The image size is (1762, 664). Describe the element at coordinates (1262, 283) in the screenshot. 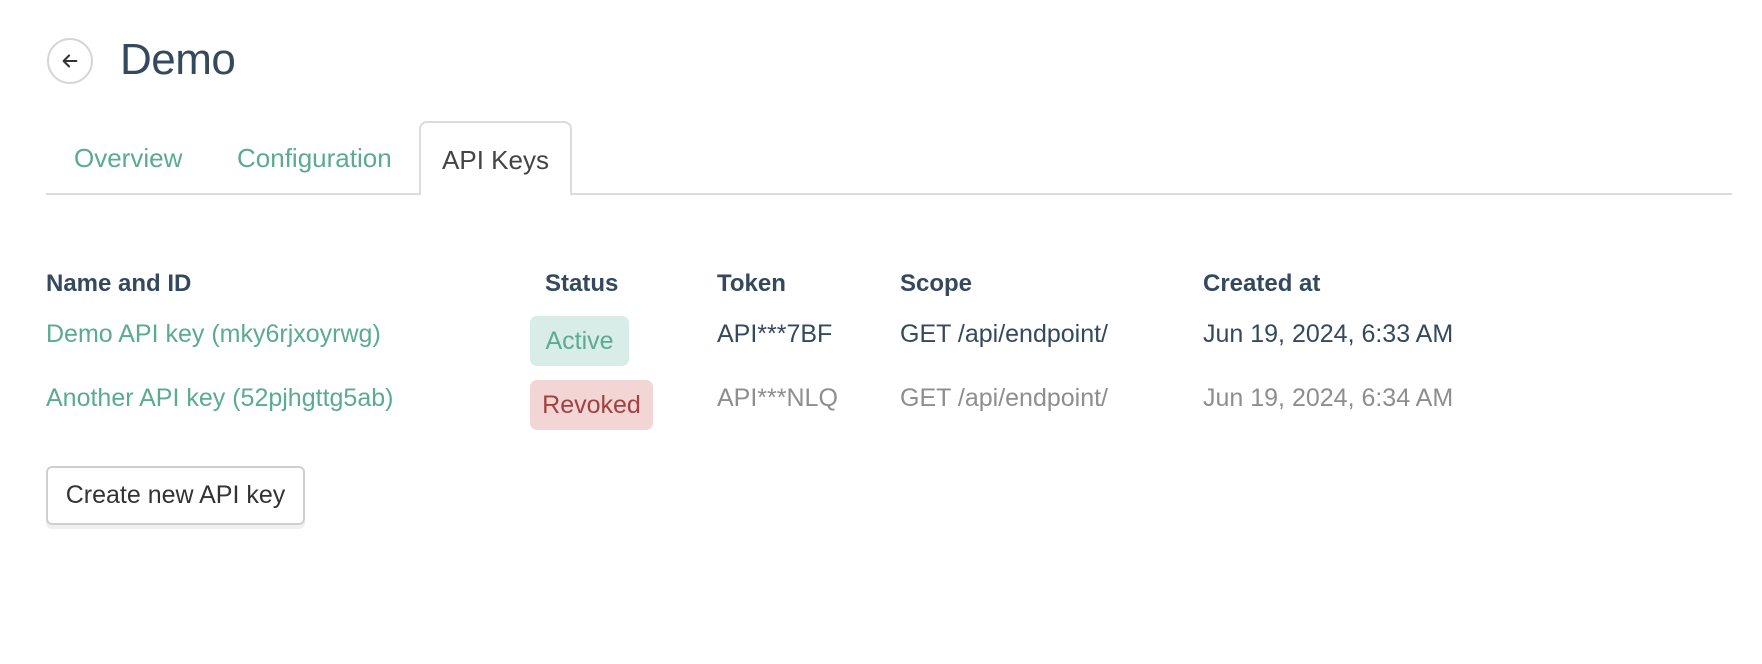

I see `column-header-created-at: Created at` at that location.